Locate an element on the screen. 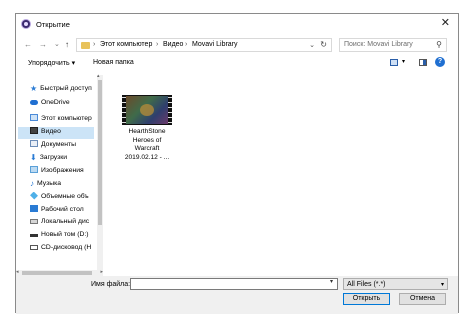  downloads-icon: ⬇ is located at coordinates (33, 157).